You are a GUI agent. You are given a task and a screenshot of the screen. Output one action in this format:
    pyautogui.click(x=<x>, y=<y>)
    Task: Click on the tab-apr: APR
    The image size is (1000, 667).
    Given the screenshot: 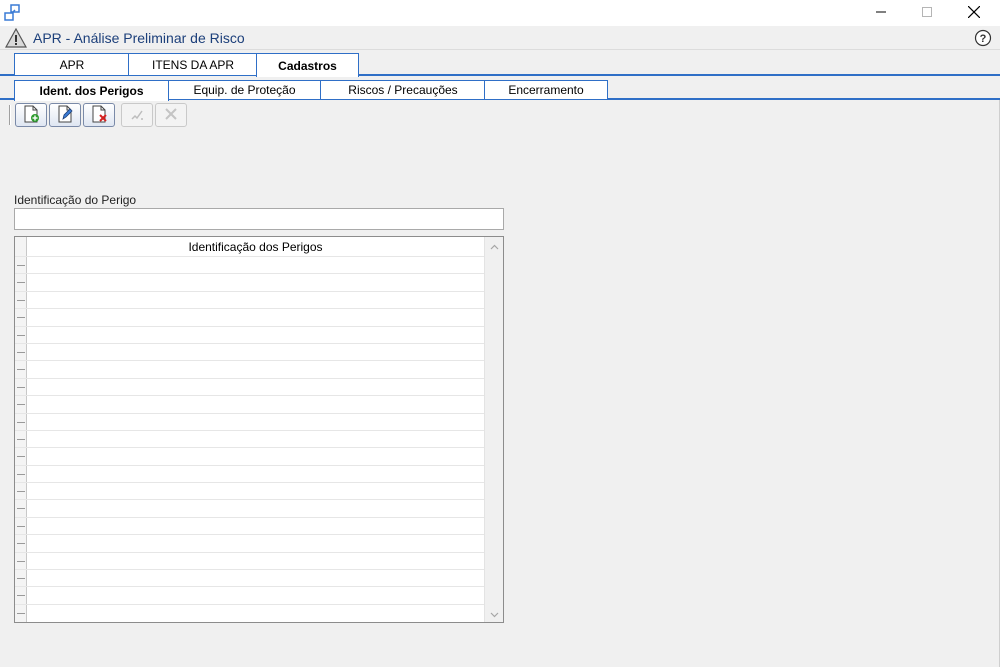 What is the action you would take?
    pyautogui.click(x=72, y=64)
    